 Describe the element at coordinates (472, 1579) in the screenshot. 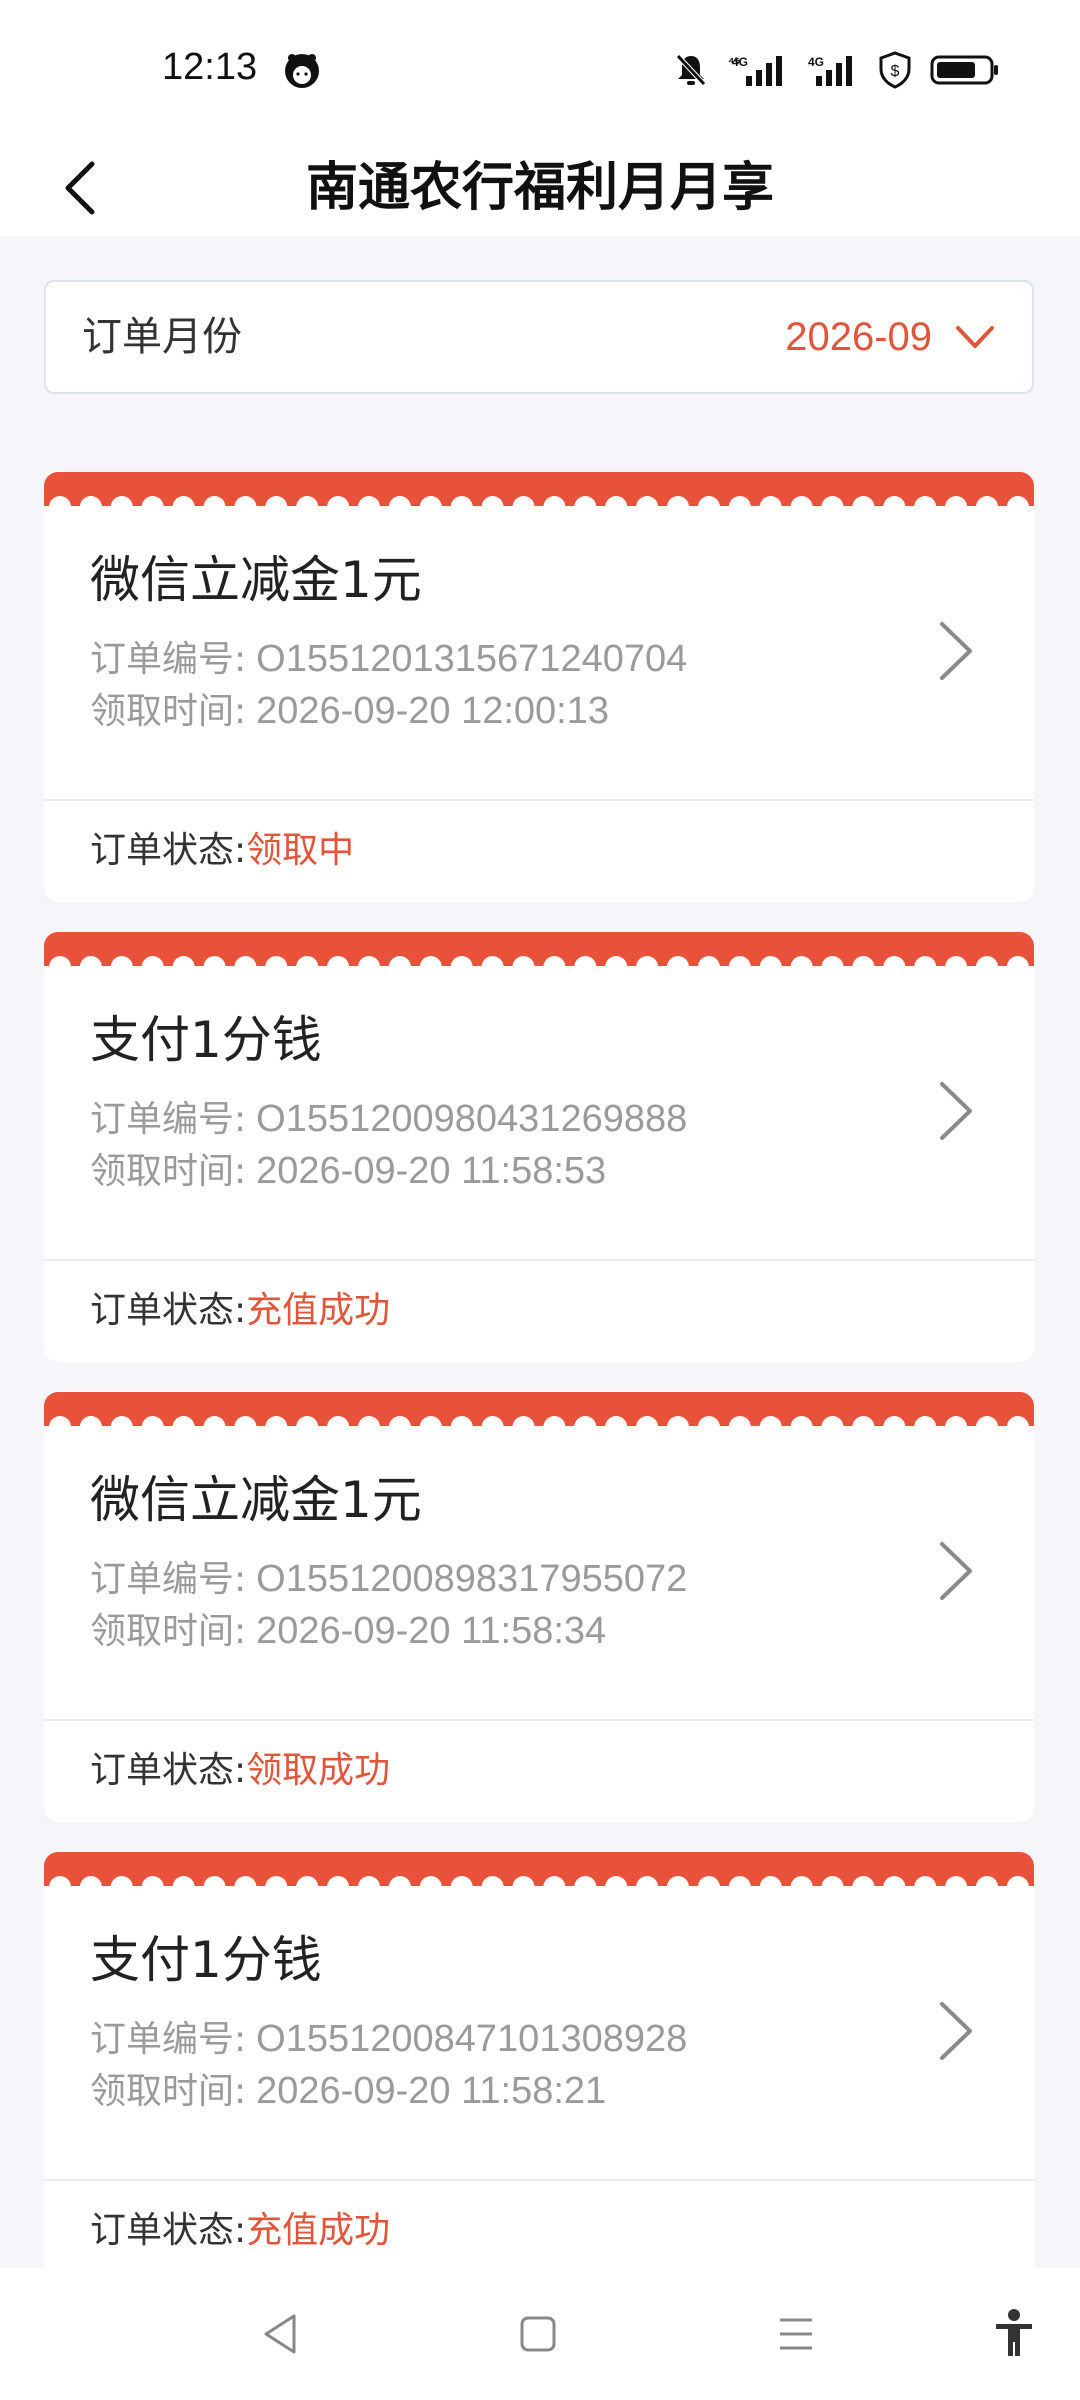

I see `order-number: O1551200898317955072` at that location.